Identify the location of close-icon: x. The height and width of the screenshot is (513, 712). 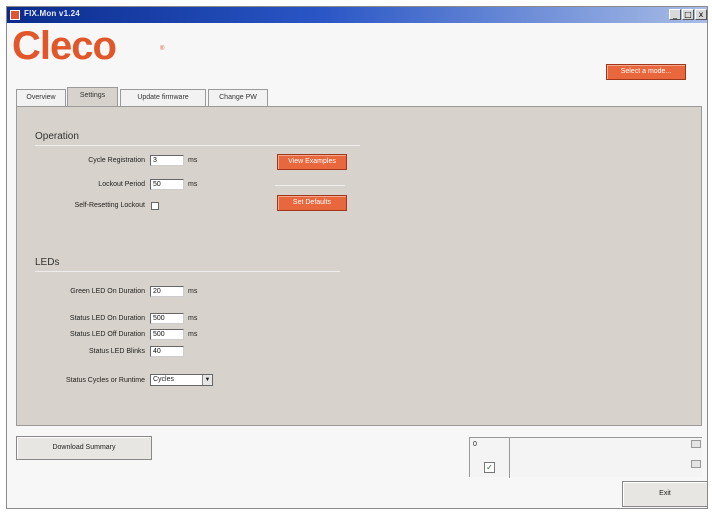
(701, 14).